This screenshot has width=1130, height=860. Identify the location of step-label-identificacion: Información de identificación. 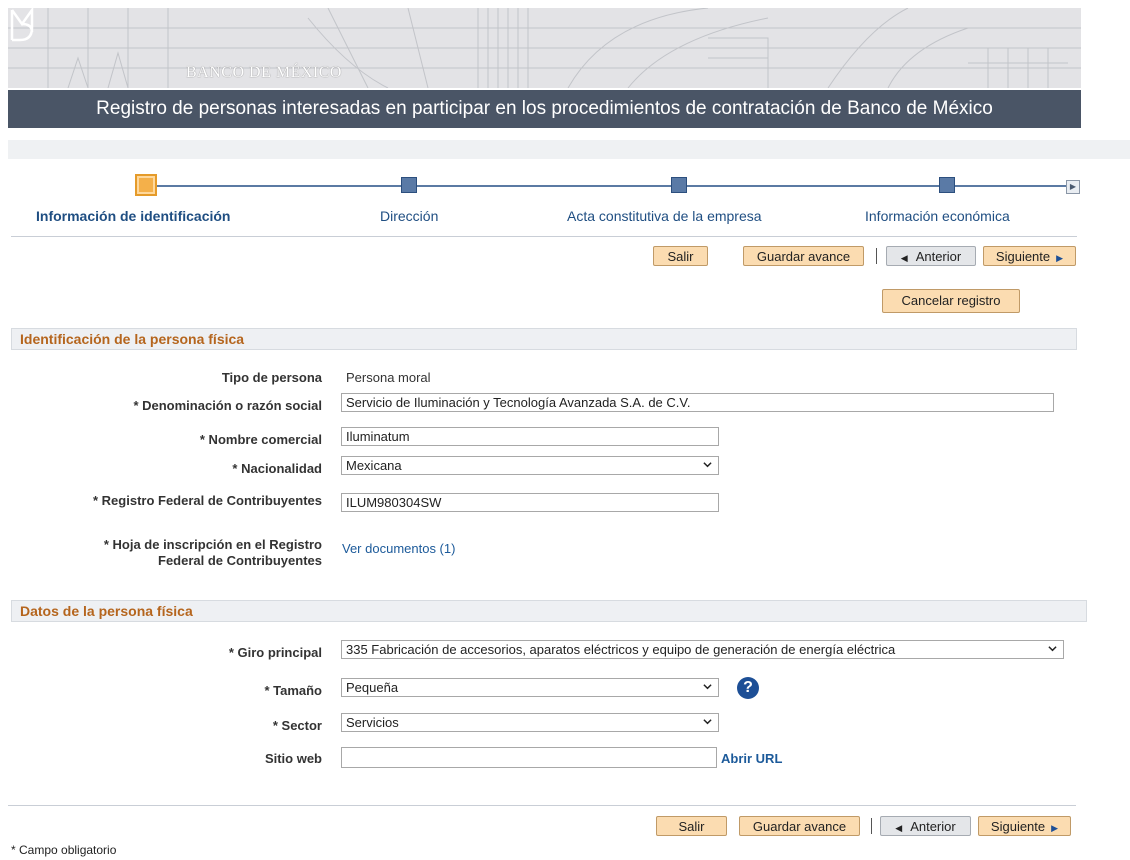
(133, 216).